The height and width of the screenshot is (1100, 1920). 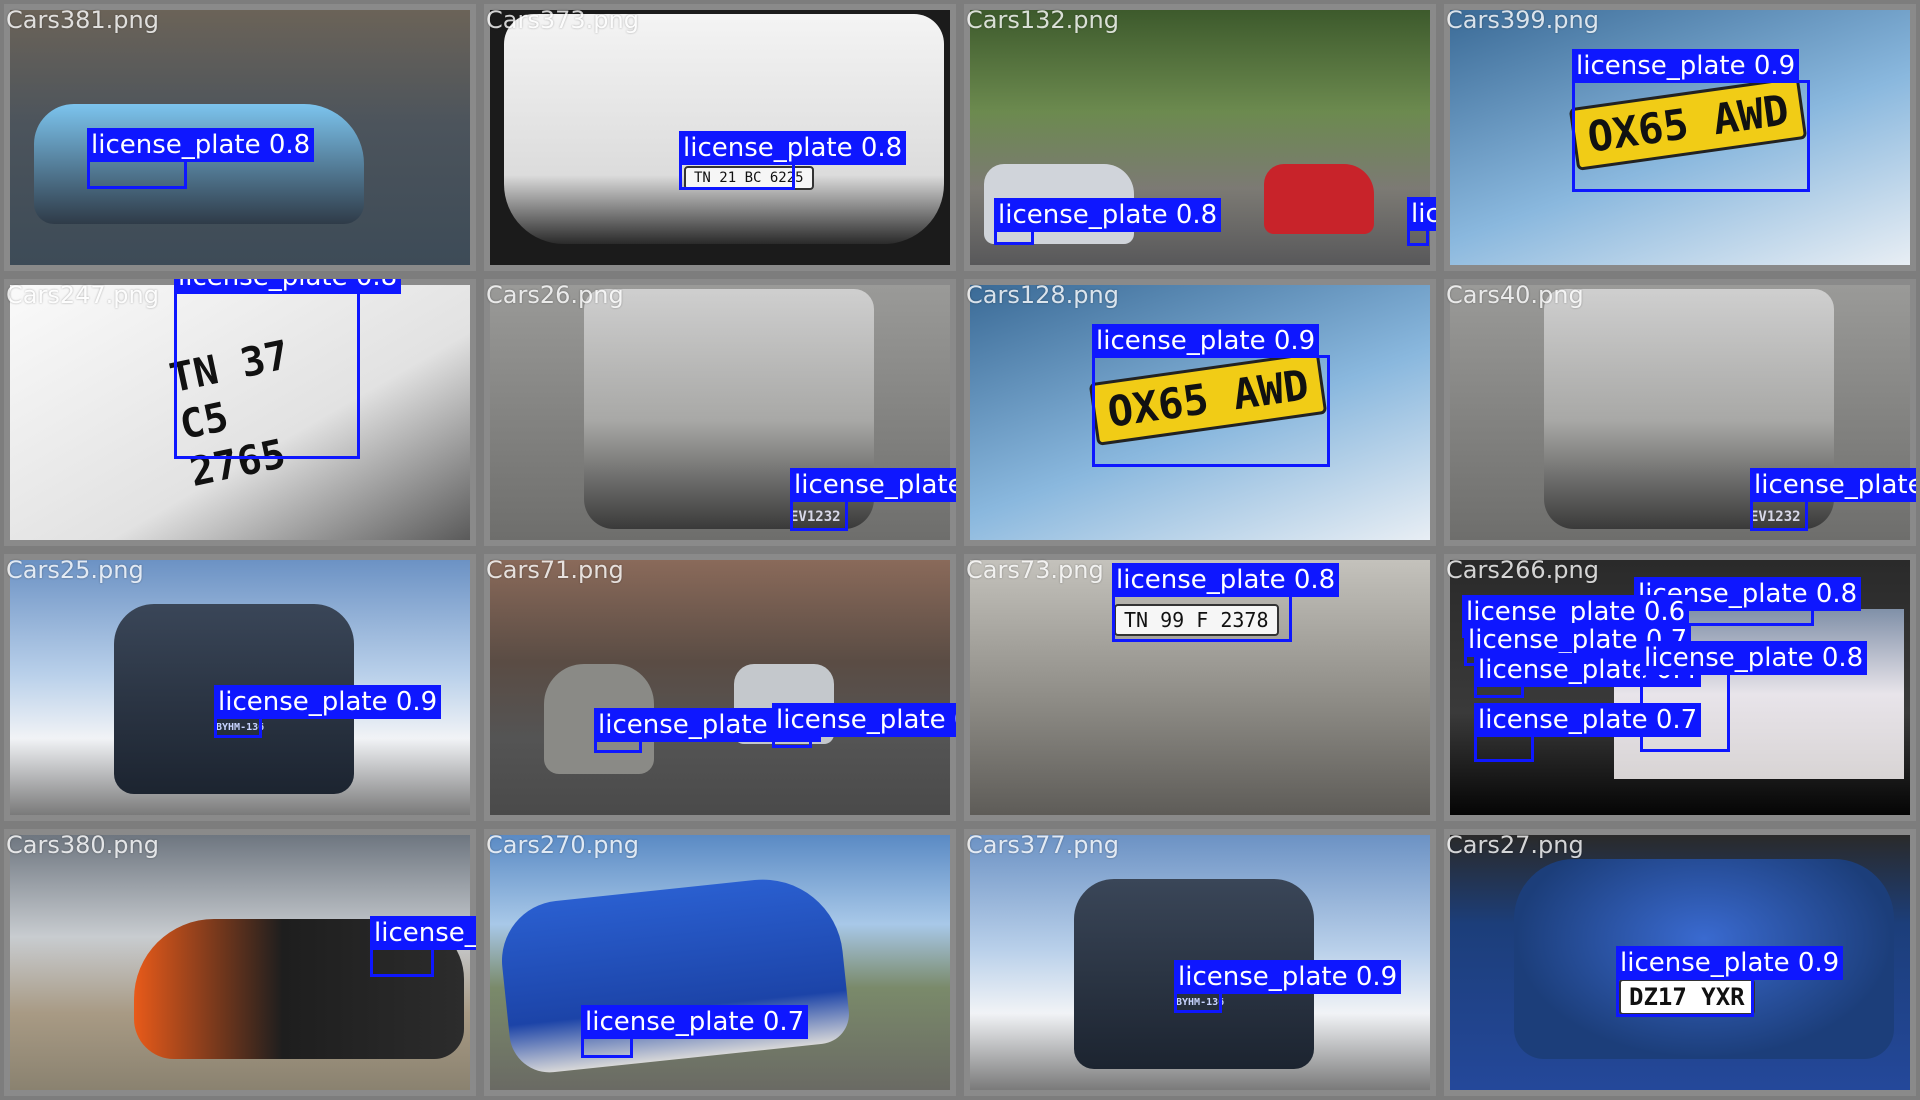 I want to click on image-tile: DZ17 YXR Cars27.png license_plate 0.9, so click(x=1680, y=962).